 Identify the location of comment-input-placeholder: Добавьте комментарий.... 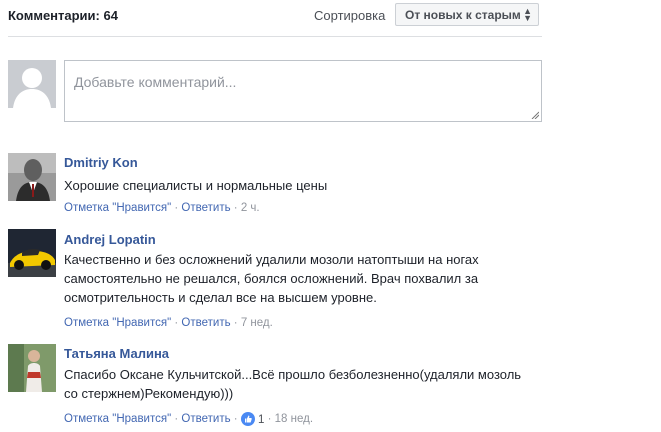
(155, 82).